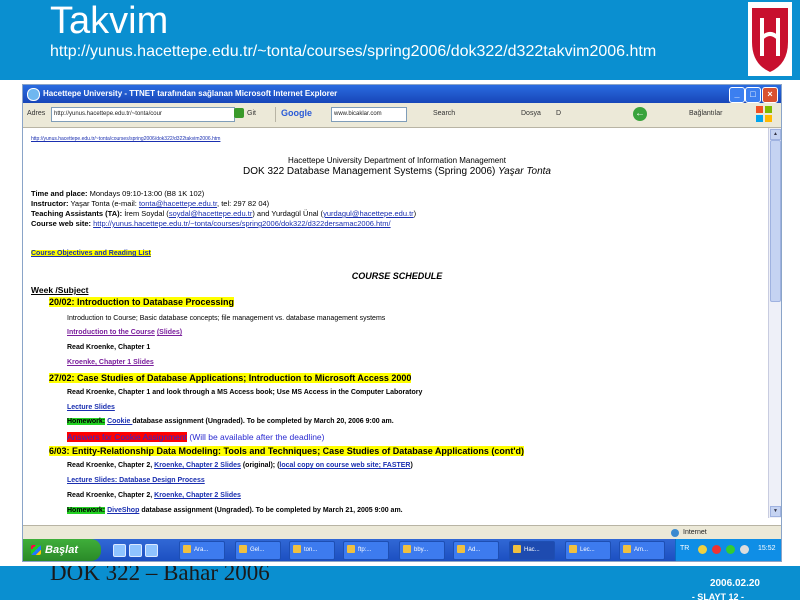 This screenshot has width=800, height=600. I want to click on dosya-menu: Dosya, so click(531, 113).